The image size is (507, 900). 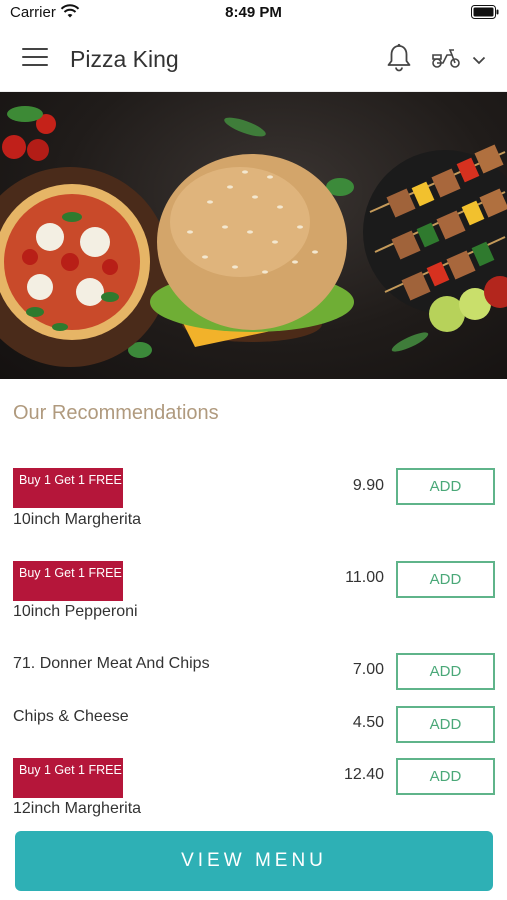 I want to click on status-bar: Carrier 8:49 PM, so click(x=253, y=13).